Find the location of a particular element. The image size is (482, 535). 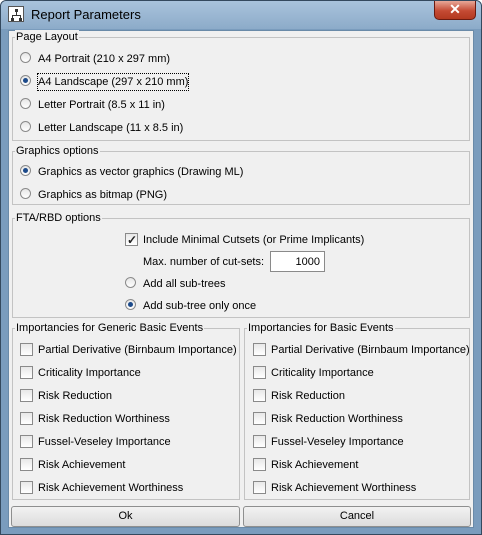

max-cutsets-input is located at coordinates (297, 261).